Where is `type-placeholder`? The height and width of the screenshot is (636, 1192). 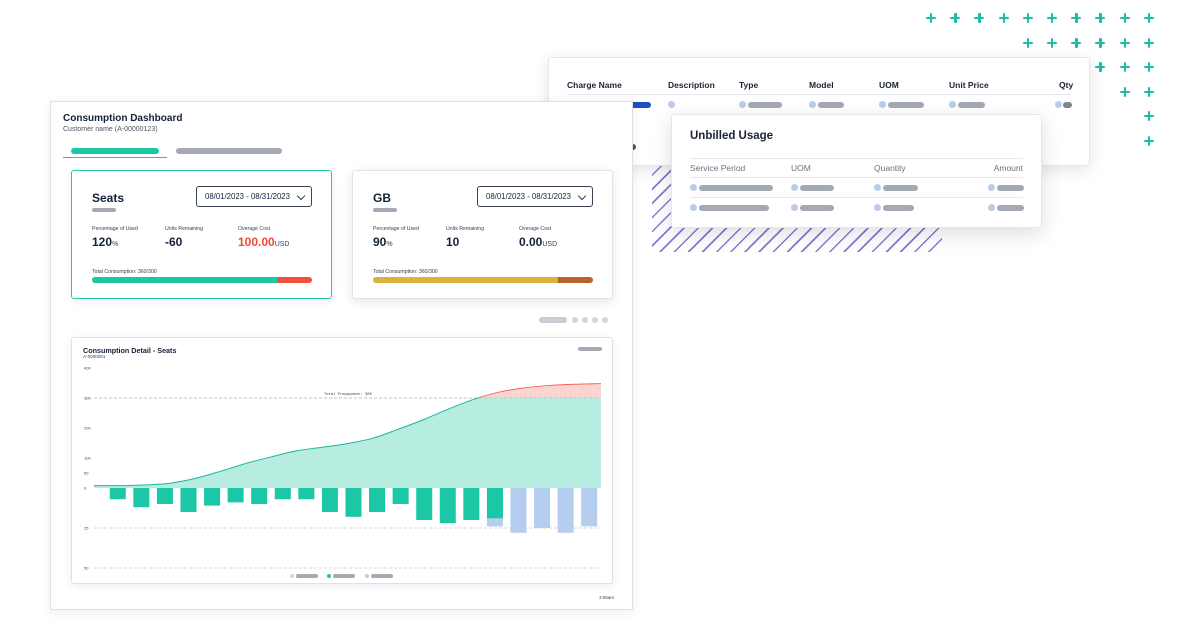 type-placeholder is located at coordinates (765, 104).